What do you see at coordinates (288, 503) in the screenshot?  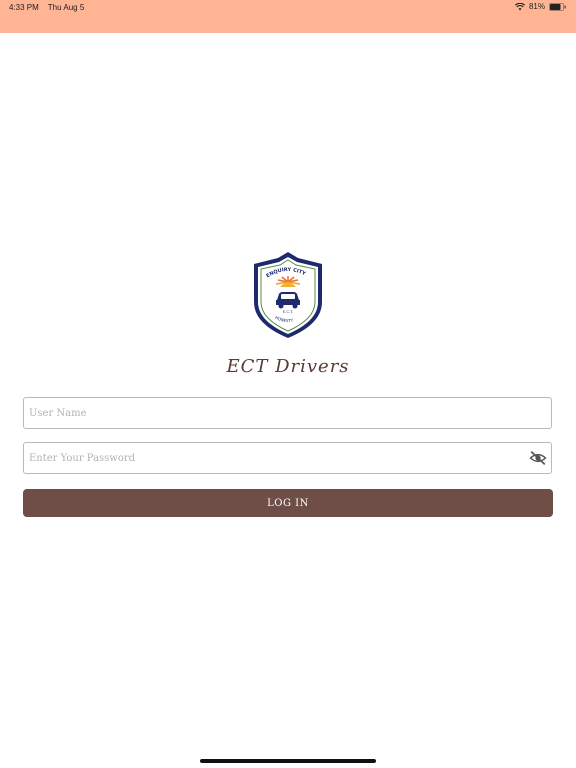 I see `login-button: LOG IN` at bounding box center [288, 503].